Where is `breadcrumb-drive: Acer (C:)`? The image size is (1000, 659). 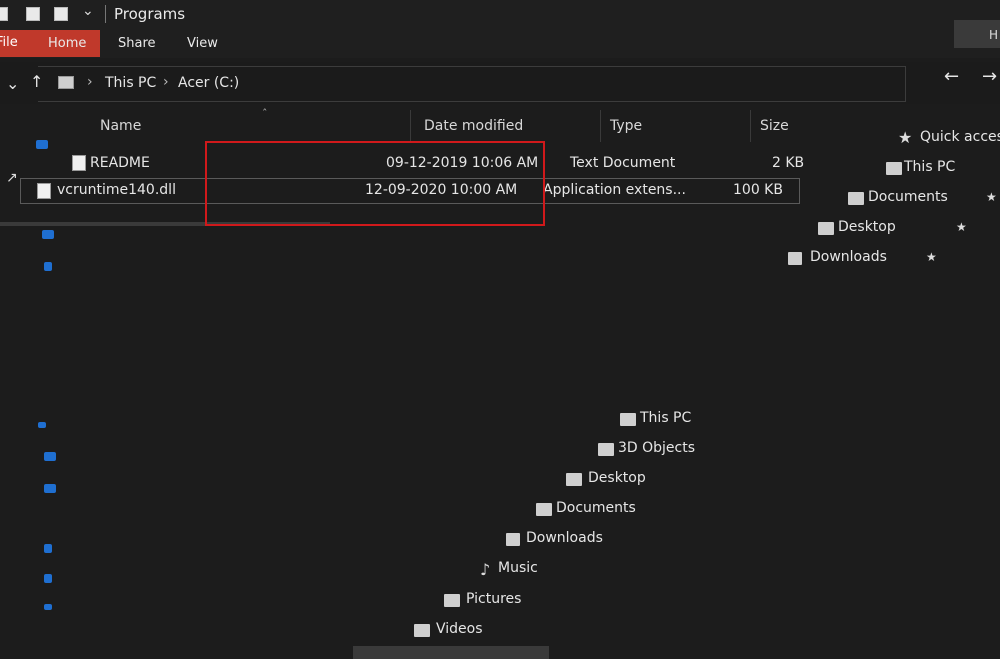 breadcrumb-drive: Acer (C:) is located at coordinates (208, 83).